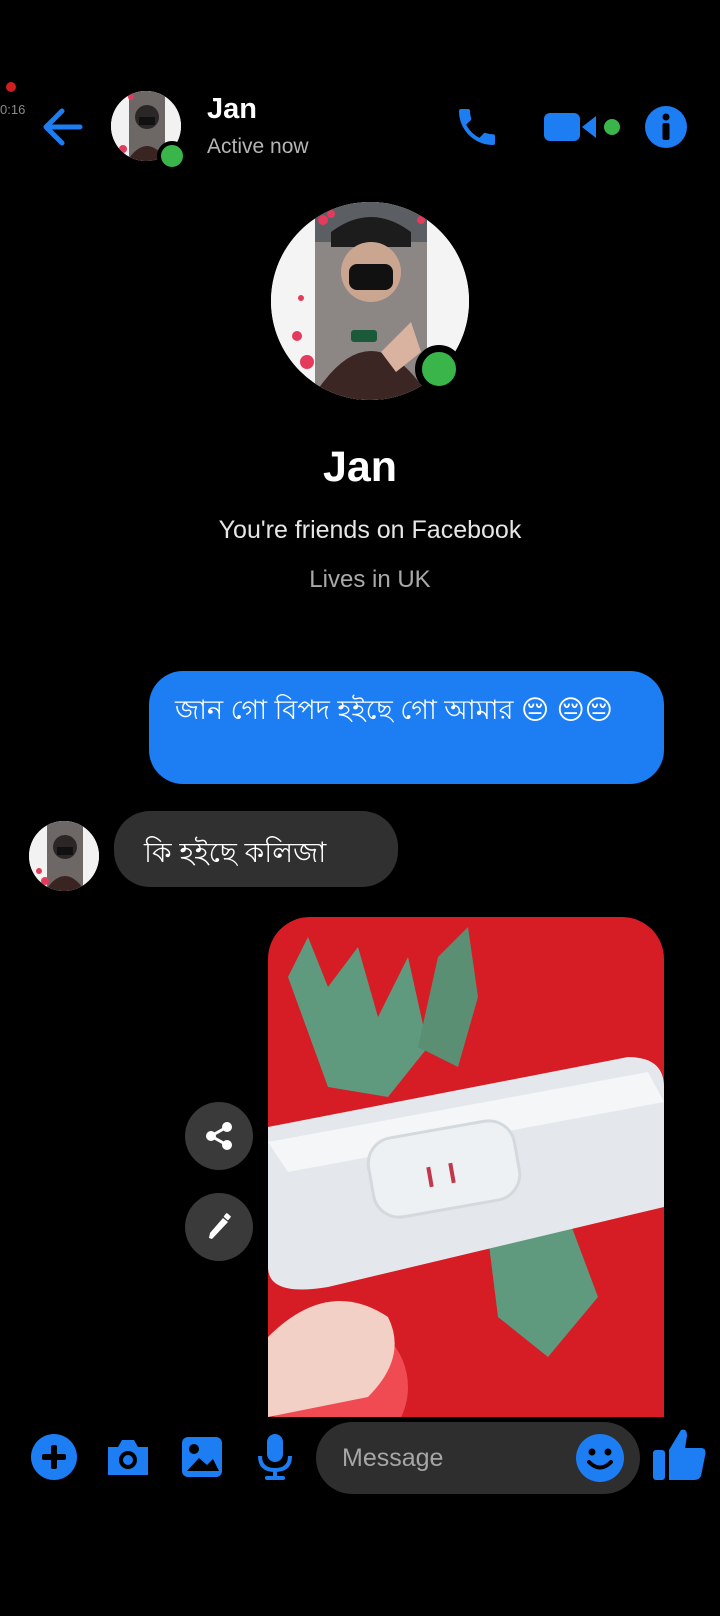 The width and height of the screenshot is (720, 1616). What do you see at coordinates (258, 146) in the screenshot?
I see `active-status: Active now` at bounding box center [258, 146].